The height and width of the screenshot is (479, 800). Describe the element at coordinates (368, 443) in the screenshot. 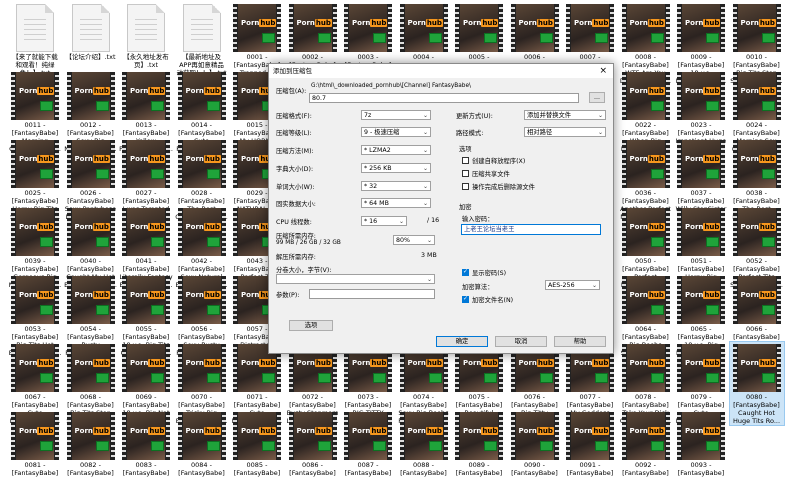

I see `file-item: Pornhub 0087 - [FantasyBabe]` at that location.